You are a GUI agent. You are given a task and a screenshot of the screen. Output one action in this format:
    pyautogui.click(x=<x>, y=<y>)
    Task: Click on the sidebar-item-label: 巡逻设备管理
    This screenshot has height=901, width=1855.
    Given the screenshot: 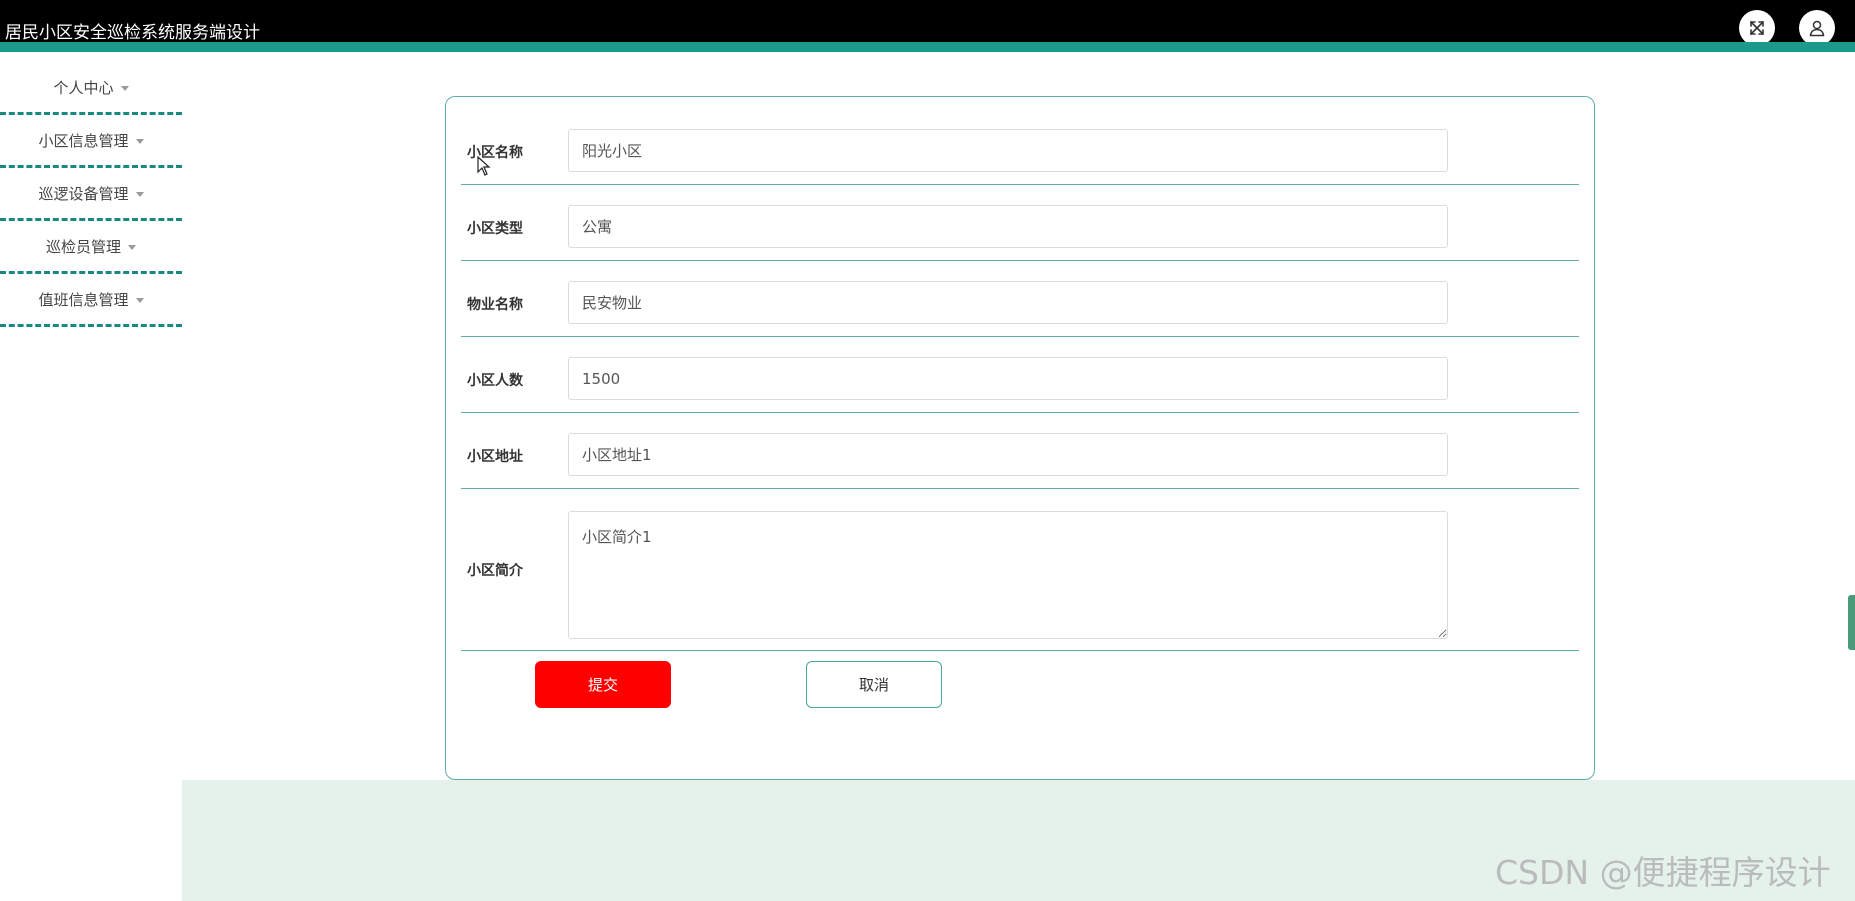 What is the action you would take?
    pyautogui.click(x=83, y=193)
    